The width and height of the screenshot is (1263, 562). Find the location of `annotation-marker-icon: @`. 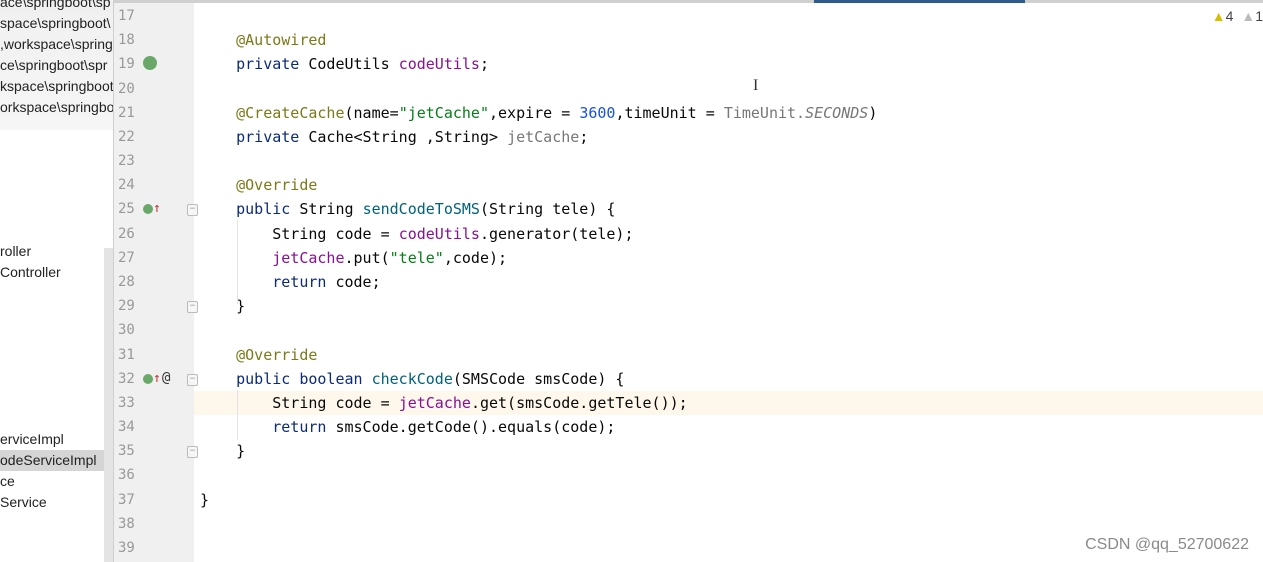

annotation-marker-icon: @ is located at coordinates (166, 378).